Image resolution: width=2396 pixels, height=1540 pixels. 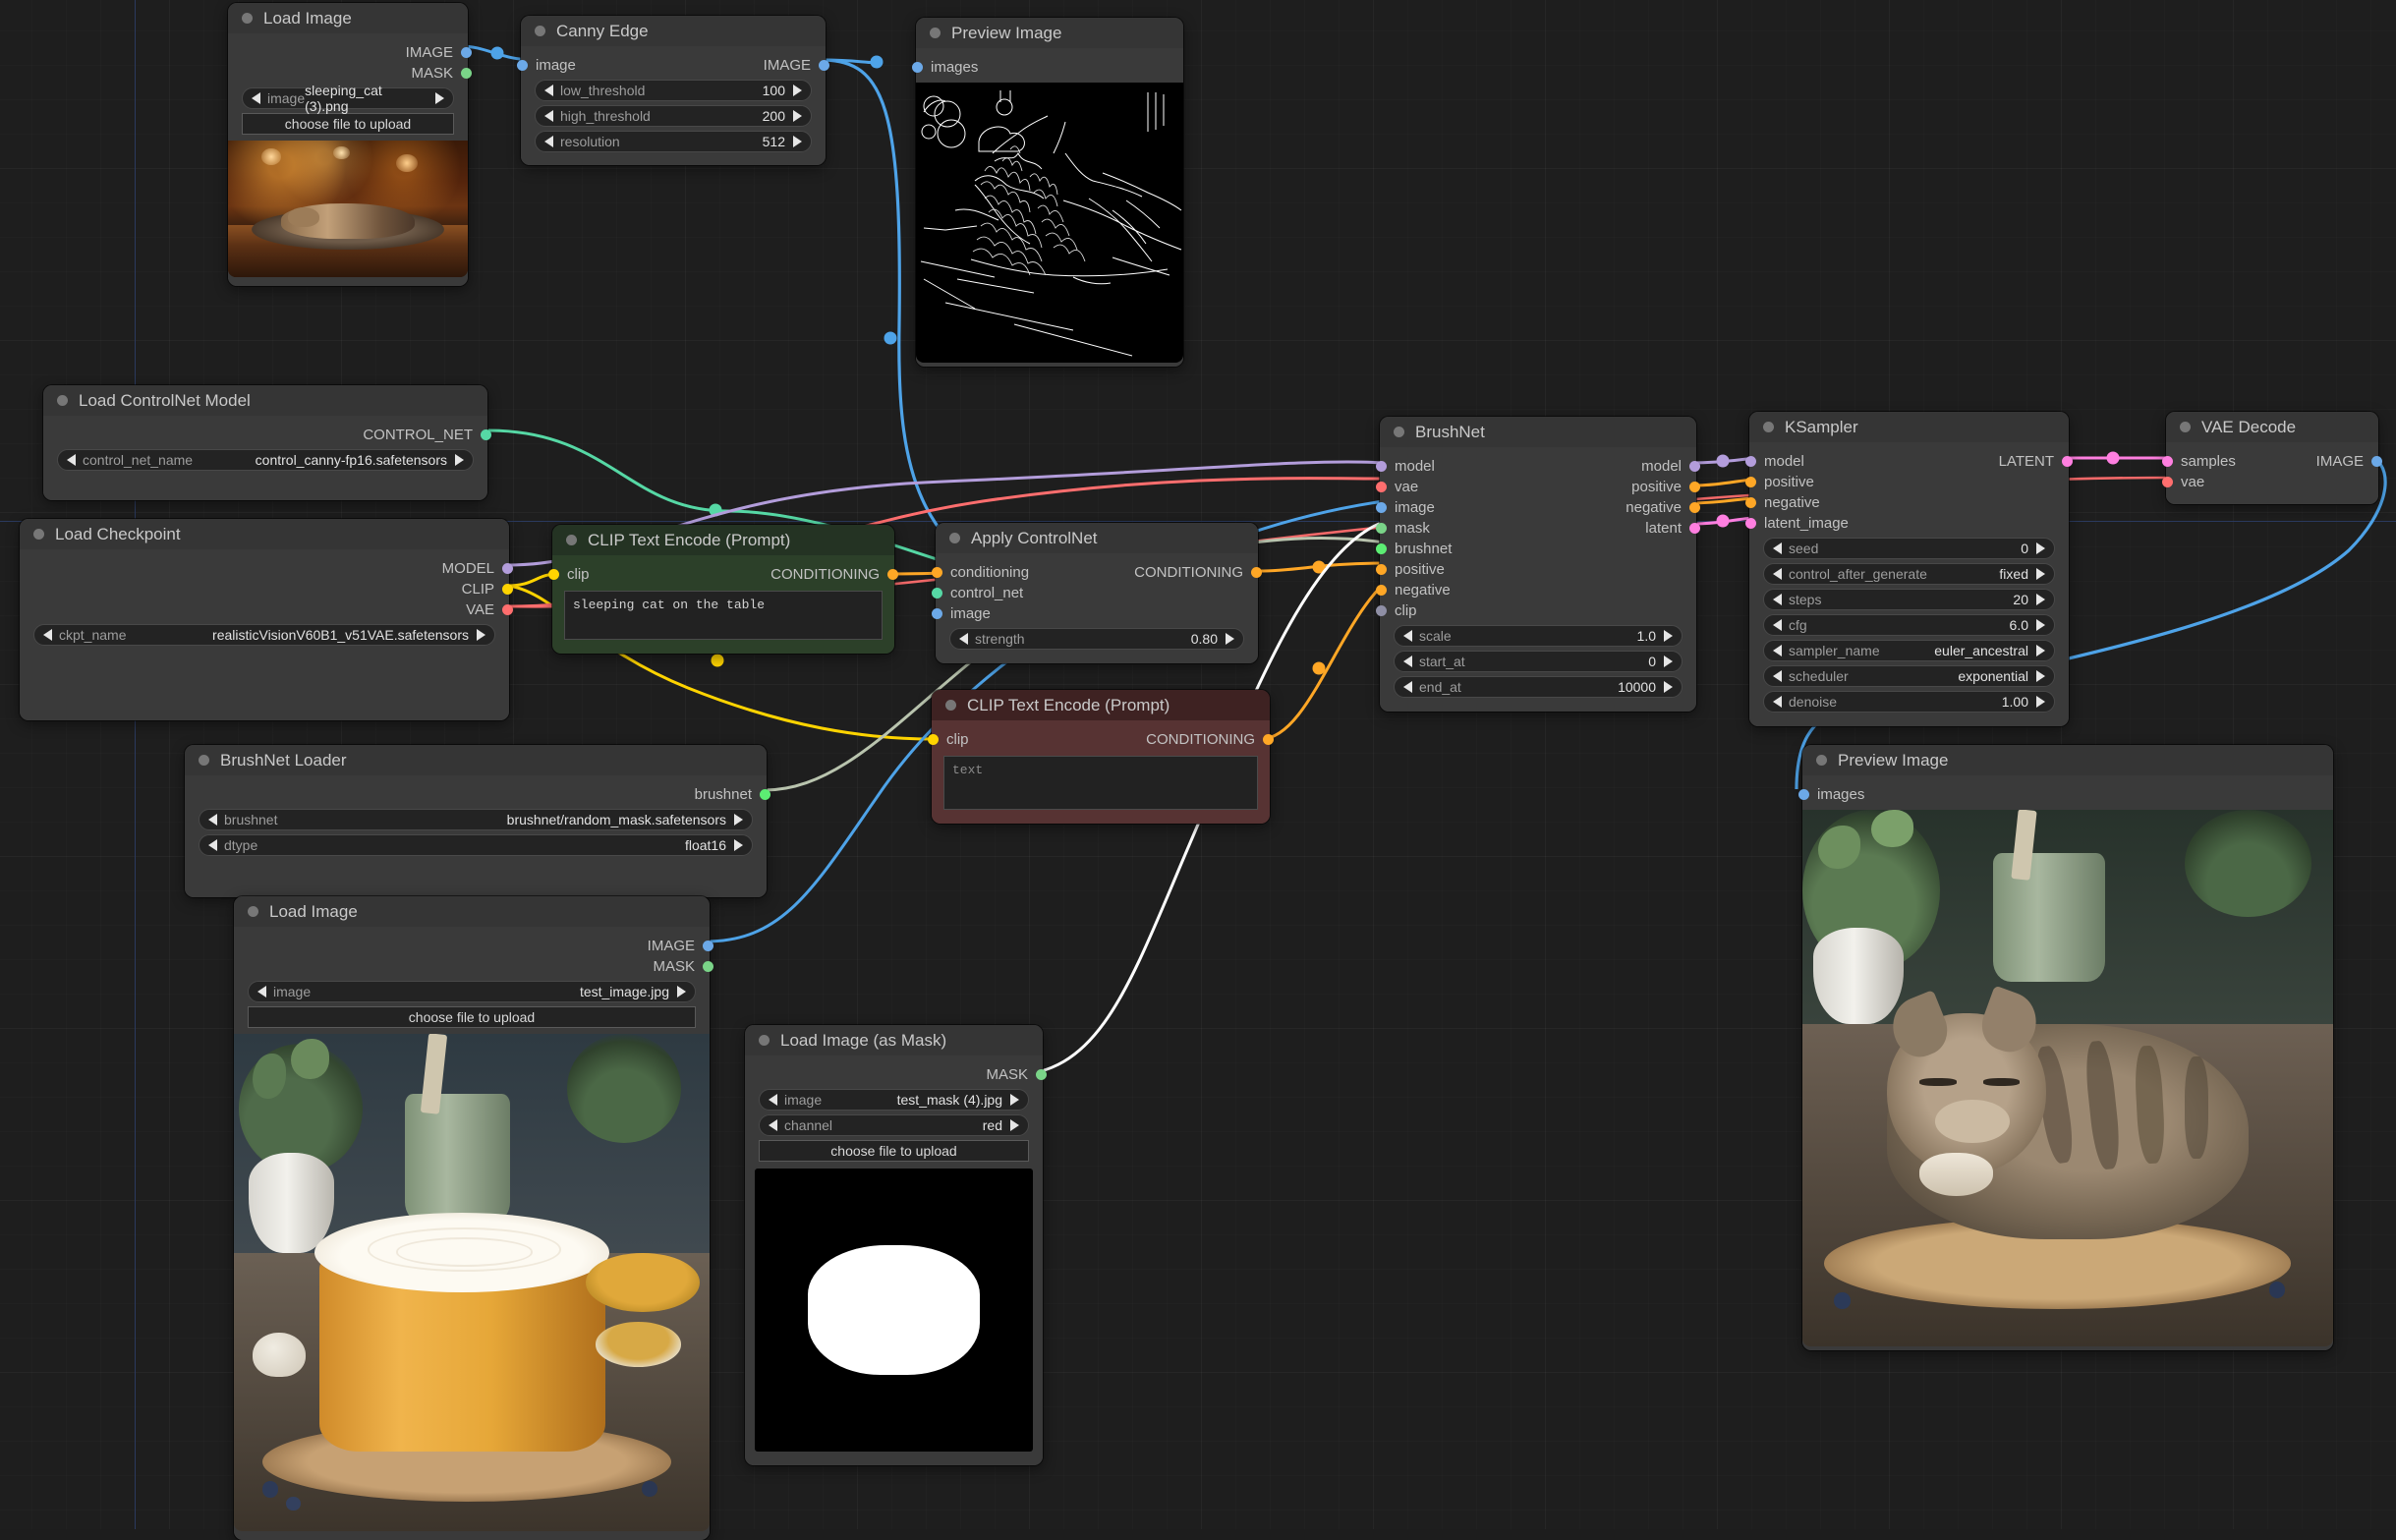 I want to click on slot-row-control-net: CONTROL_NET, so click(x=267, y=435).